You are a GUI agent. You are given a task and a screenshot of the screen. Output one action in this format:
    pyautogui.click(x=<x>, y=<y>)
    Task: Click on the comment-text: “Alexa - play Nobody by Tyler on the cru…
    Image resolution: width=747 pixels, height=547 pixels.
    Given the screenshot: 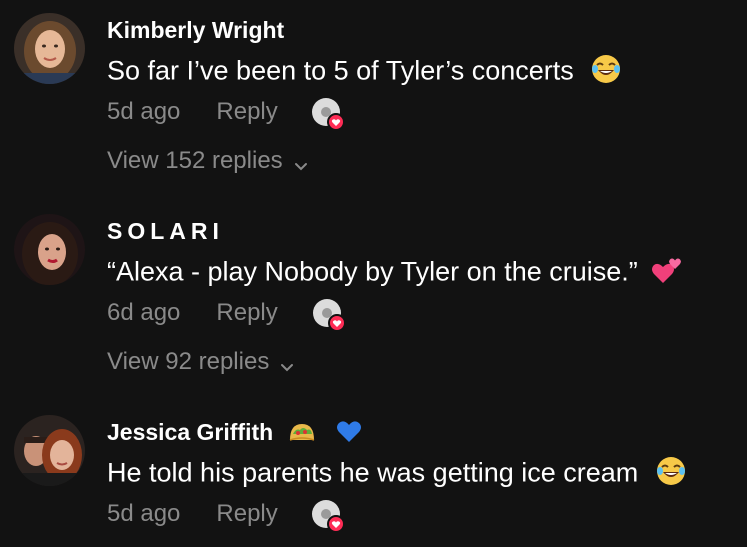 What is the action you would take?
    pyautogui.click(x=395, y=273)
    